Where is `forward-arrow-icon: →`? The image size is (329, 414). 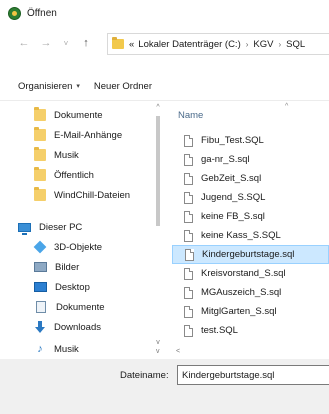 forward-arrow-icon: → is located at coordinates (46, 43).